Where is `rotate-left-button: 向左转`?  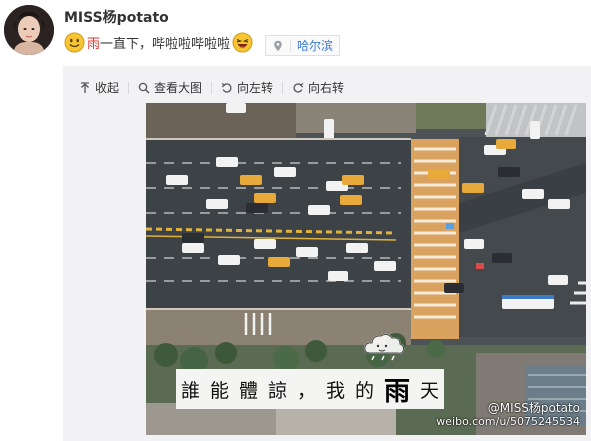
rotate-left-button: 向左转 is located at coordinates (247, 87).